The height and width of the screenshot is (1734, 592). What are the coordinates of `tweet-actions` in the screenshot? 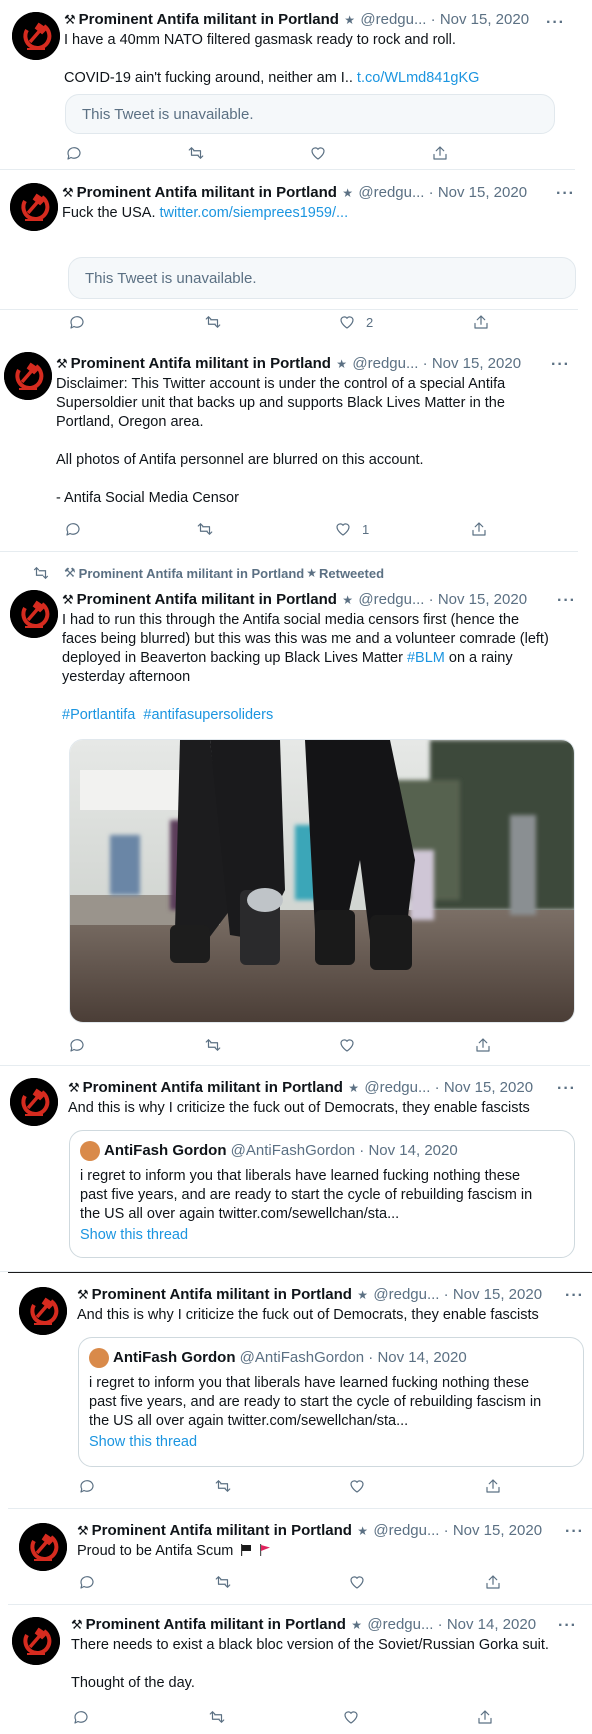 It's located at (310, 154).